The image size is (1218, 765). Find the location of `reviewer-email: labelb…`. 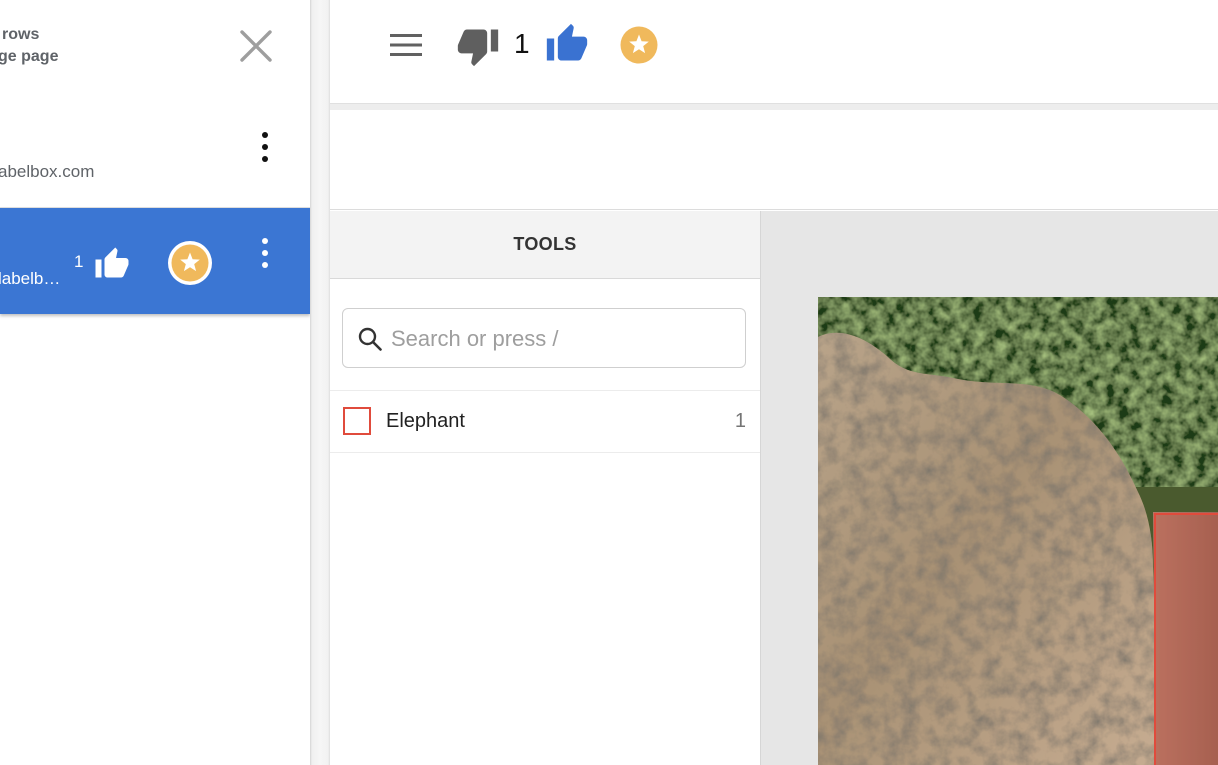

reviewer-email: labelb… is located at coordinates (30, 278).